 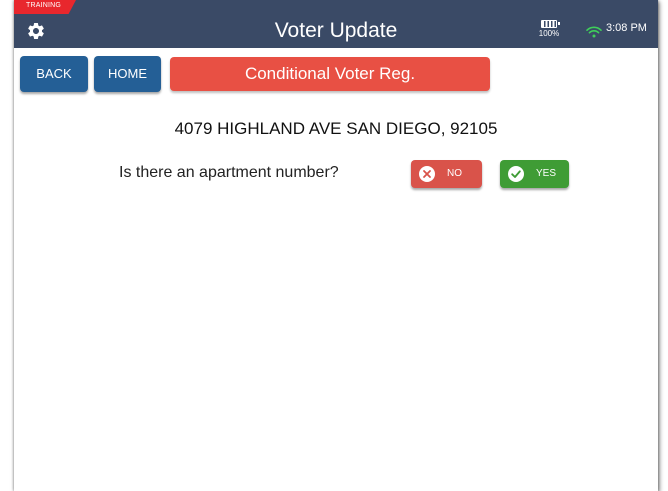 What do you see at coordinates (549, 33) in the screenshot?
I see `battery-percent: 100%` at bounding box center [549, 33].